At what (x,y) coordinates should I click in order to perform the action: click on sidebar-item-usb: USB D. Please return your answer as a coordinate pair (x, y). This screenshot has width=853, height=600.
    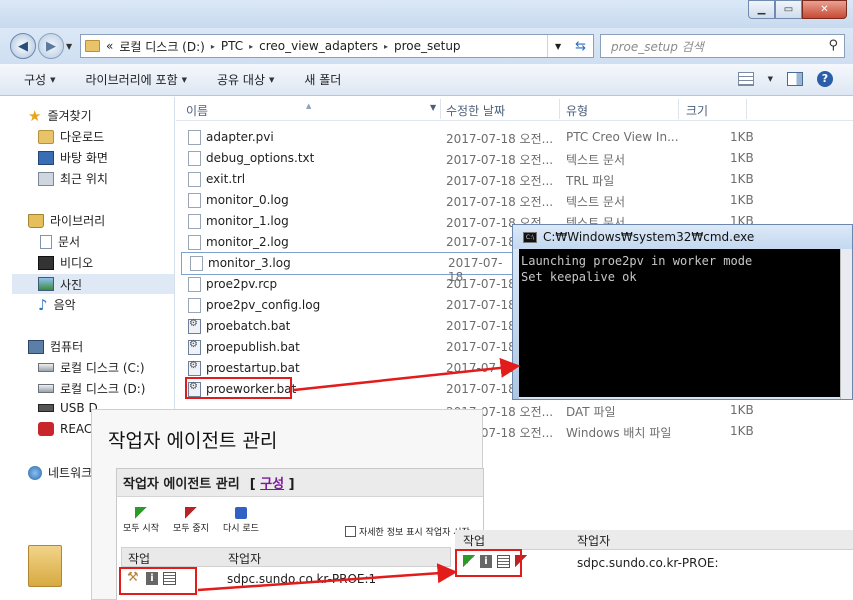
    Looking at the image, I should click on (68, 408).